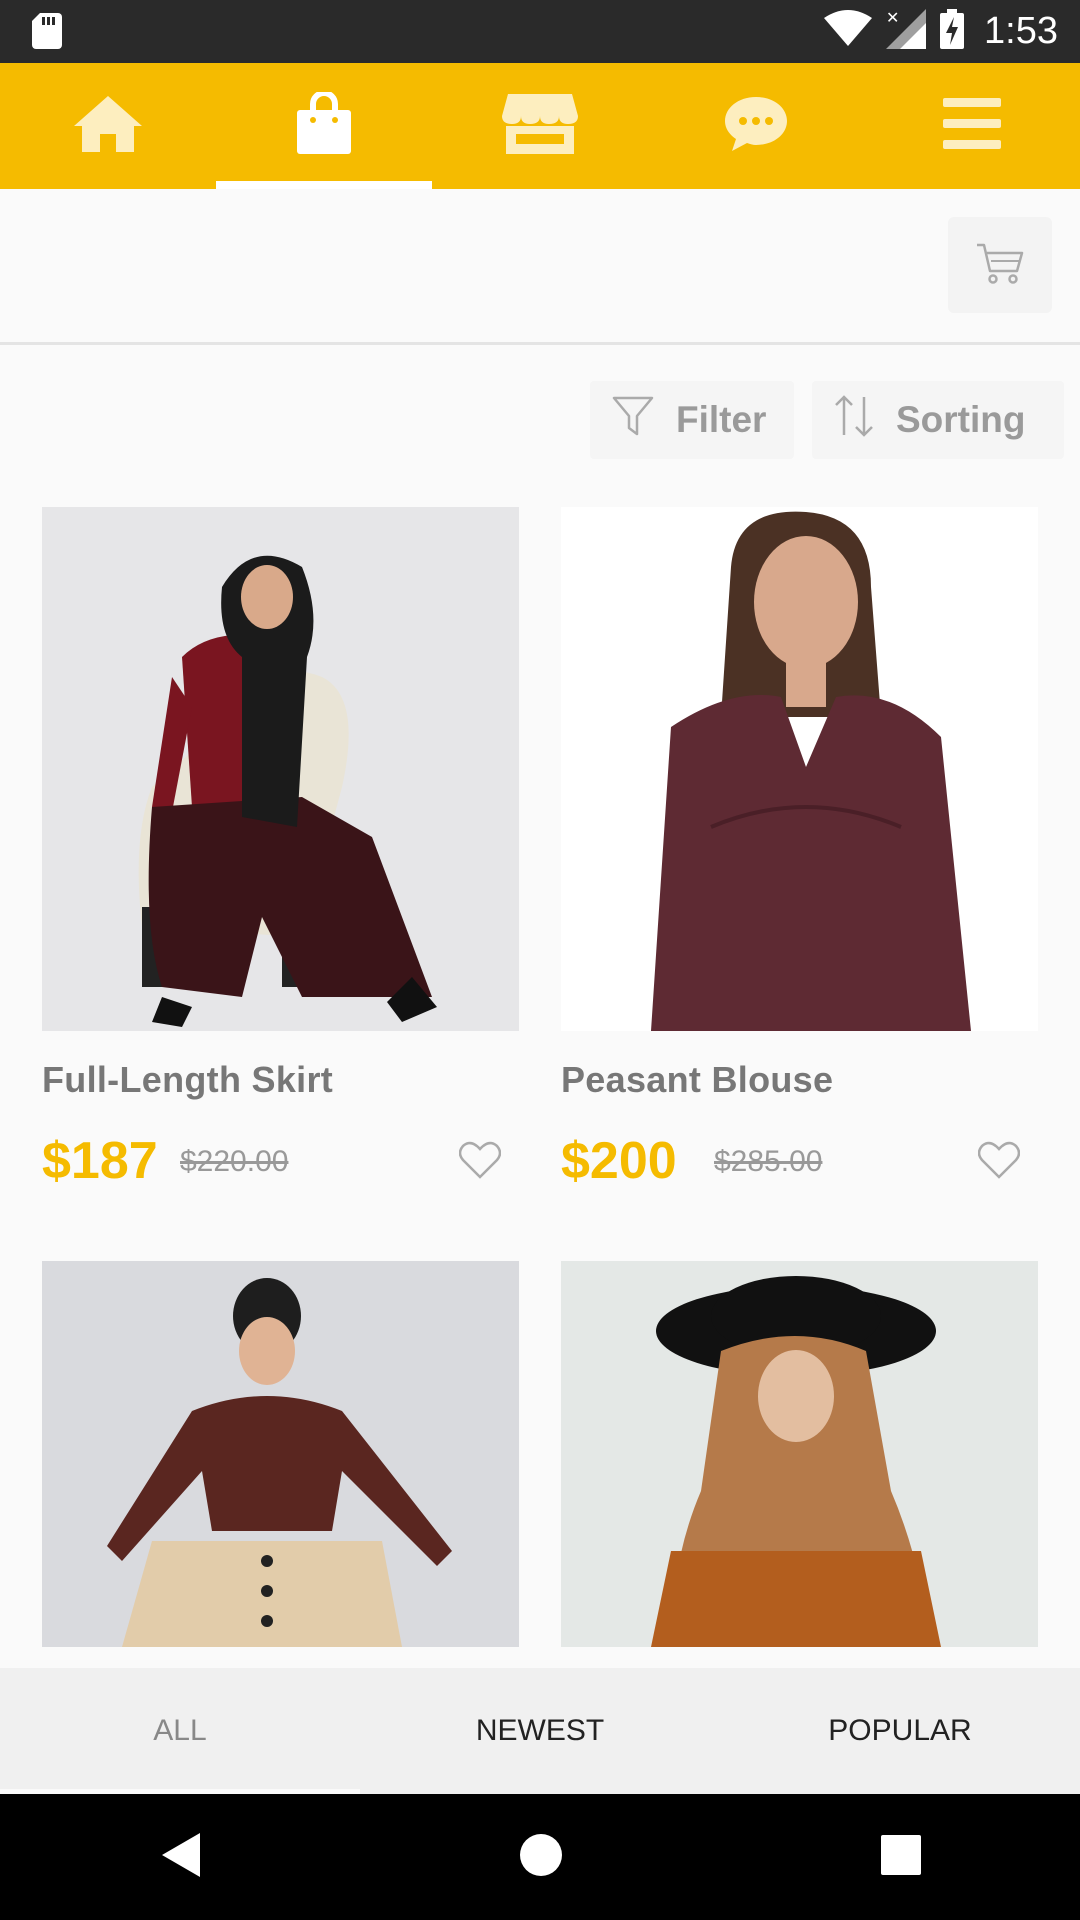  Describe the element at coordinates (180, 1857) in the screenshot. I see `back-icon` at that location.